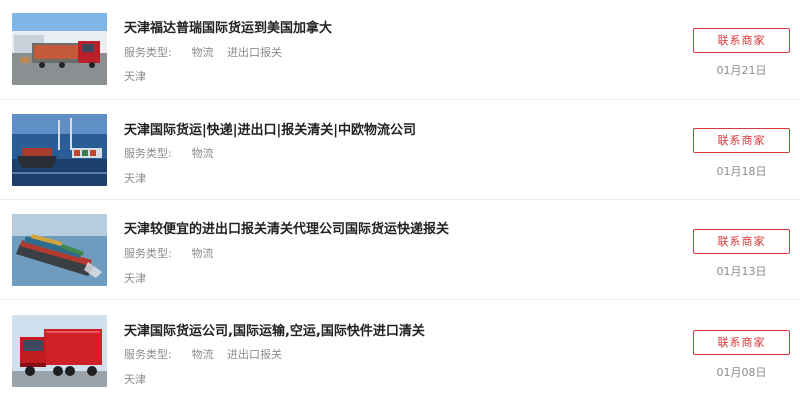  I want to click on container-ship-image, so click(59, 250).